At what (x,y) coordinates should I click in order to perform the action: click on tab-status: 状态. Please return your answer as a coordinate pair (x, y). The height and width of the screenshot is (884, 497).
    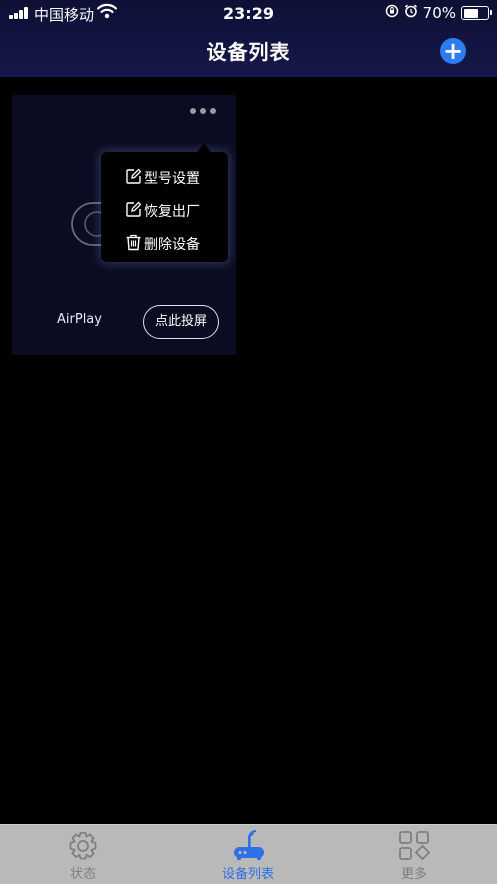
    Looking at the image, I should click on (83, 854).